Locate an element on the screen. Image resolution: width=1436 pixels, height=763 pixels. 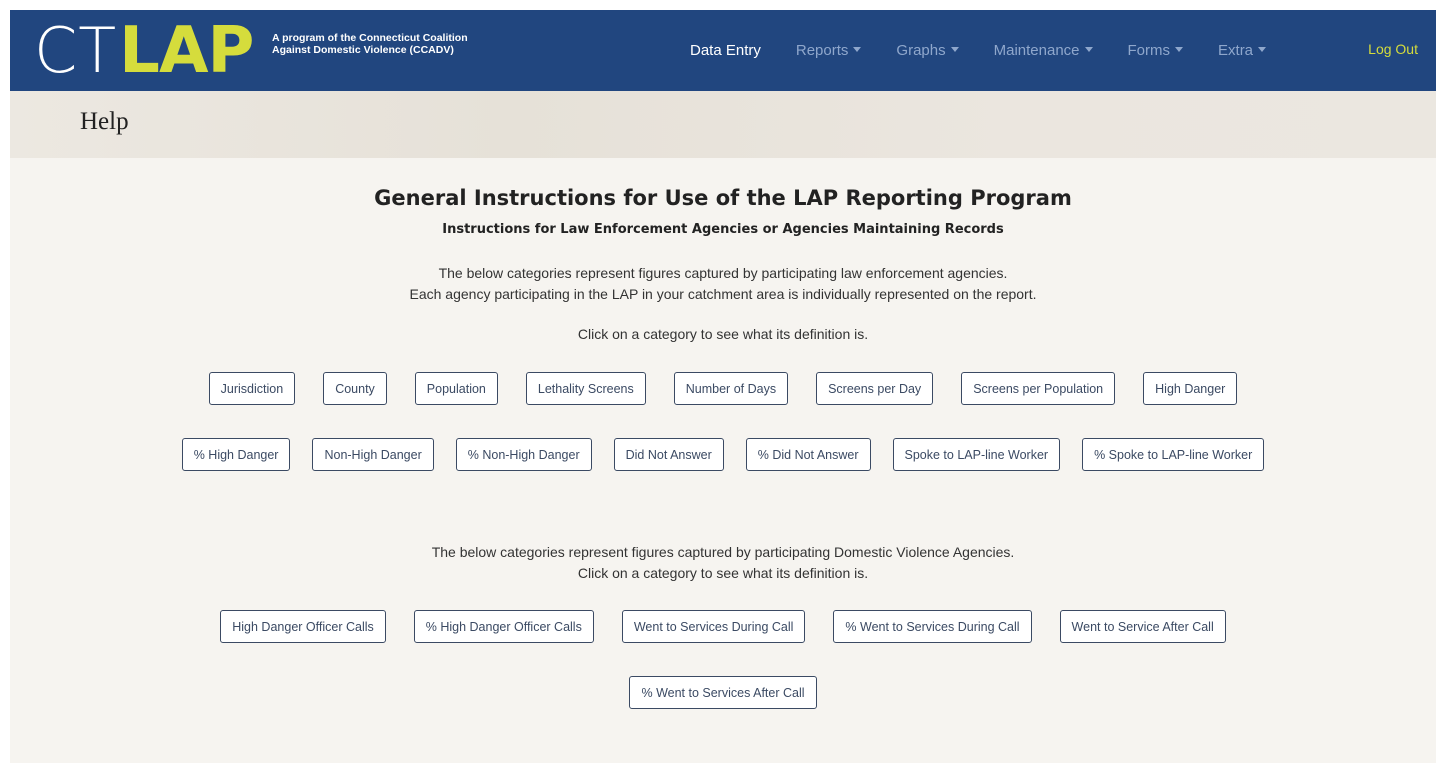
page-title: Help is located at coordinates (104, 121).